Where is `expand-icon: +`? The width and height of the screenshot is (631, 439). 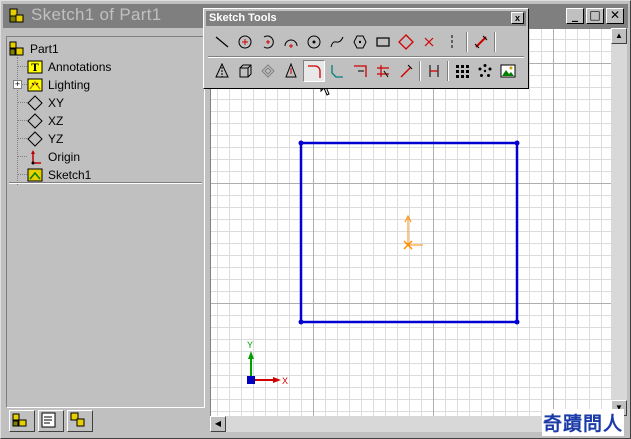 expand-icon: + is located at coordinates (17, 84).